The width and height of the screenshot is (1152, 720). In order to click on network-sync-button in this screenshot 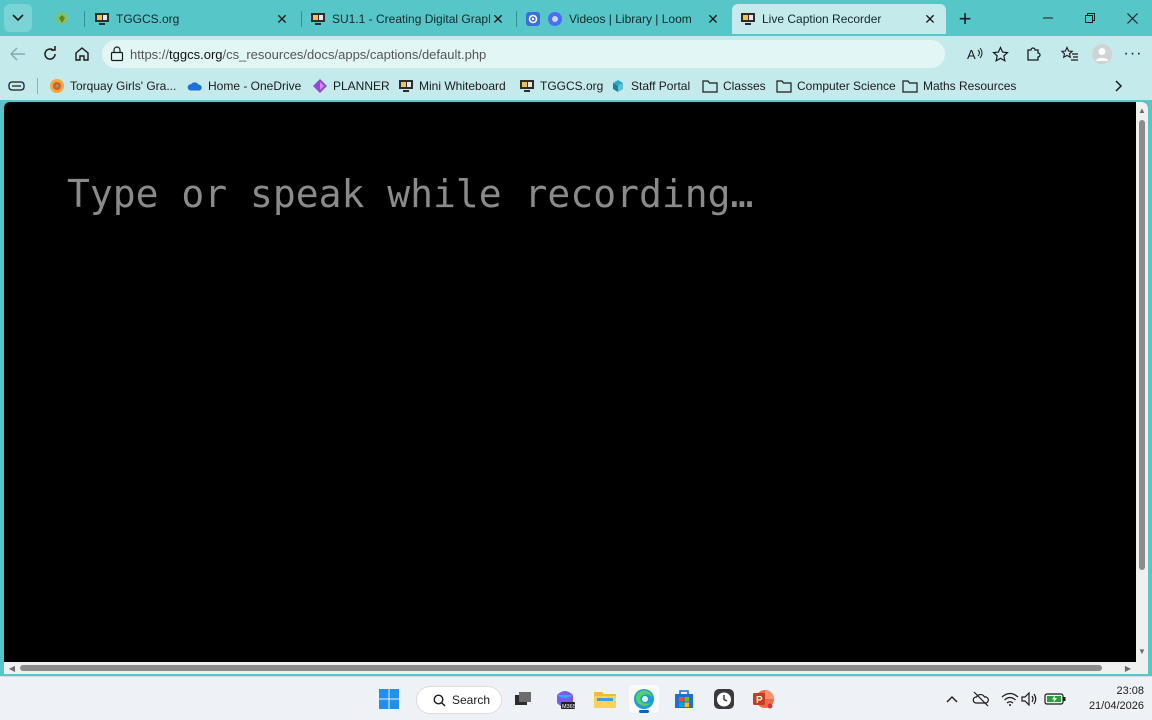, I will do `click(981, 699)`.